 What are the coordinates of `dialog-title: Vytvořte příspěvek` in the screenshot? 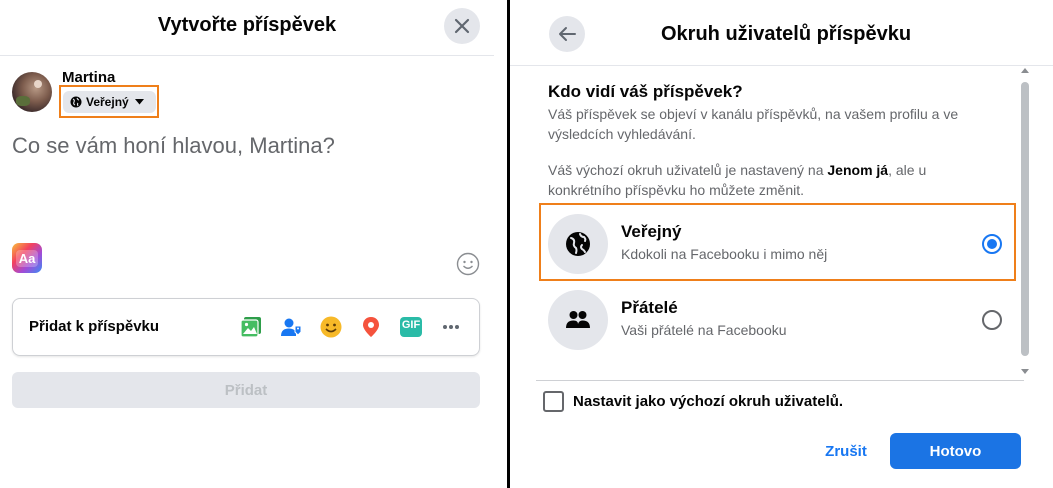 It's located at (247, 25).